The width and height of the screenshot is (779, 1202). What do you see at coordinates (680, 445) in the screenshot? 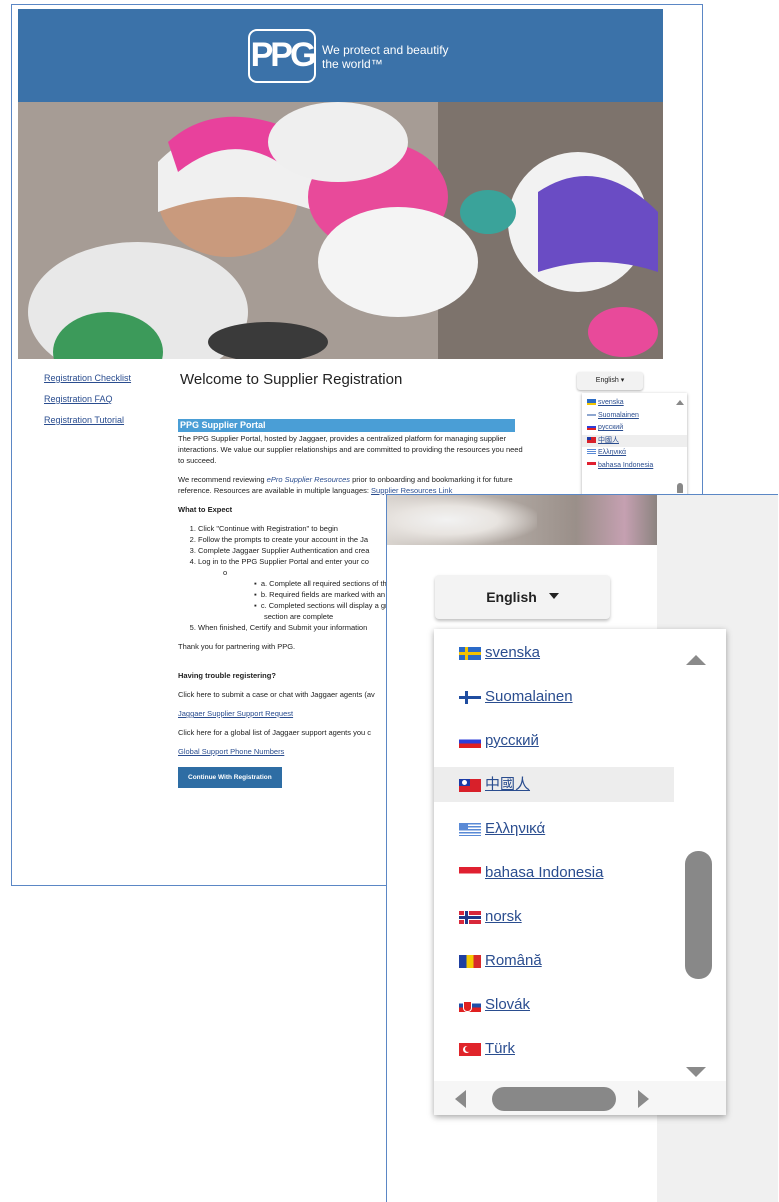
I see `scrollbar-small` at bounding box center [680, 445].